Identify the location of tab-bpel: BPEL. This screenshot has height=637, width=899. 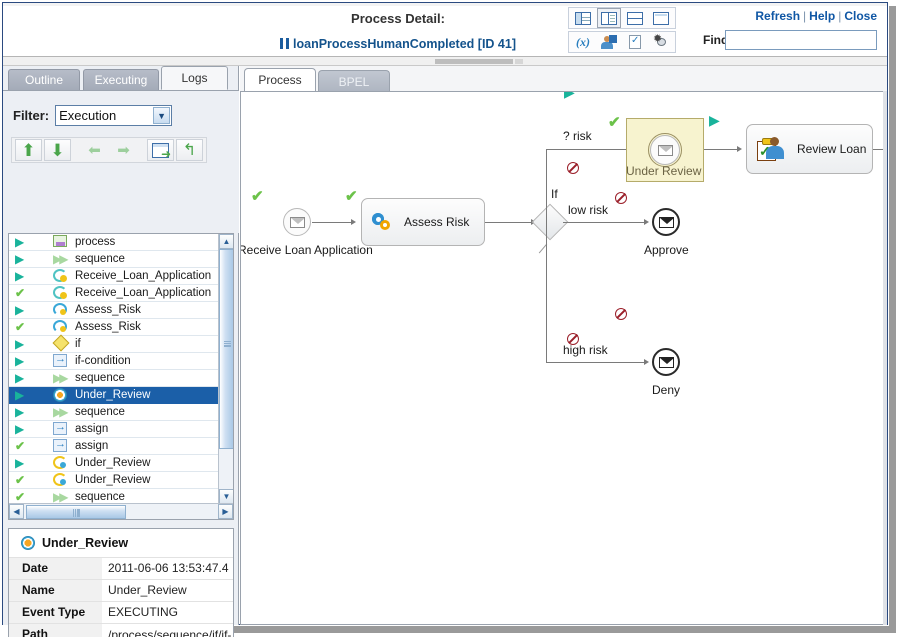
(354, 81).